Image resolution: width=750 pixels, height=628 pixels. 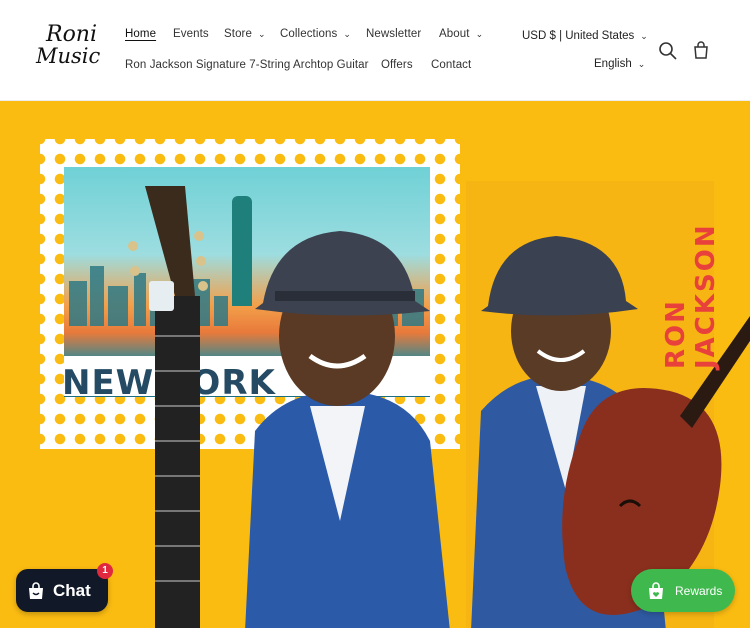 What do you see at coordinates (668, 51) in the screenshot?
I see `search-icon` at bounding box center [668, 51].